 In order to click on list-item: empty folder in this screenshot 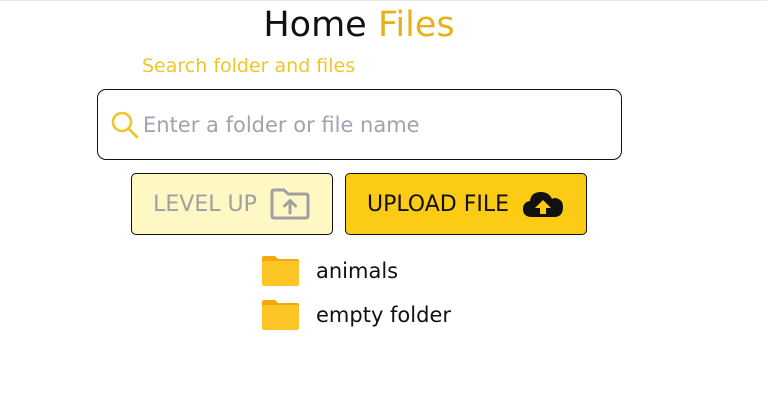, I will do `click(356, 315)`.